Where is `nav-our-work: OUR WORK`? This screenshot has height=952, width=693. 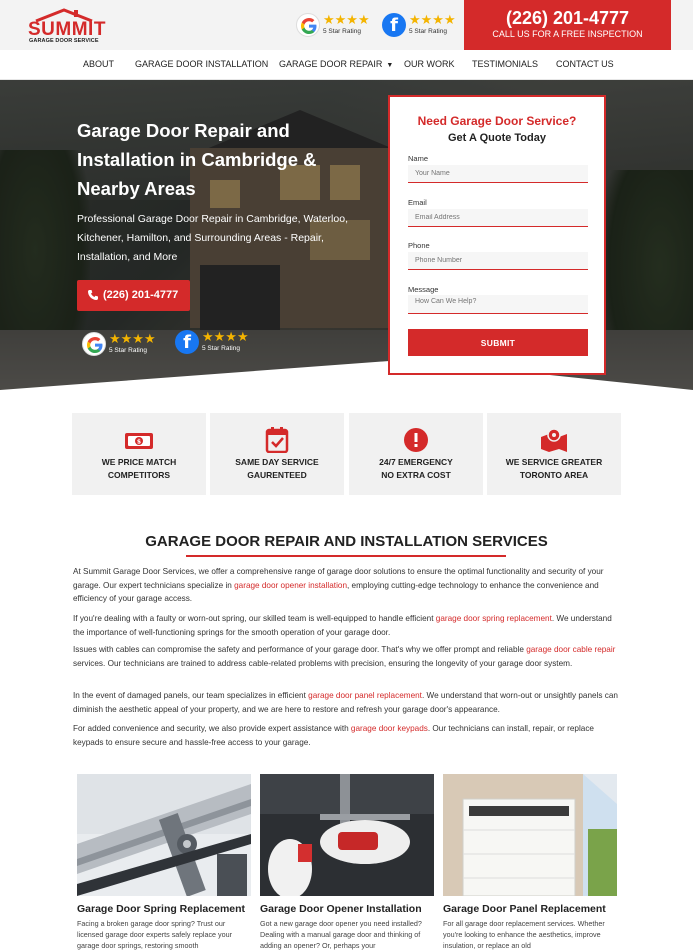
nav-our-work: OUR WORK is located at coordinates (429, 64).